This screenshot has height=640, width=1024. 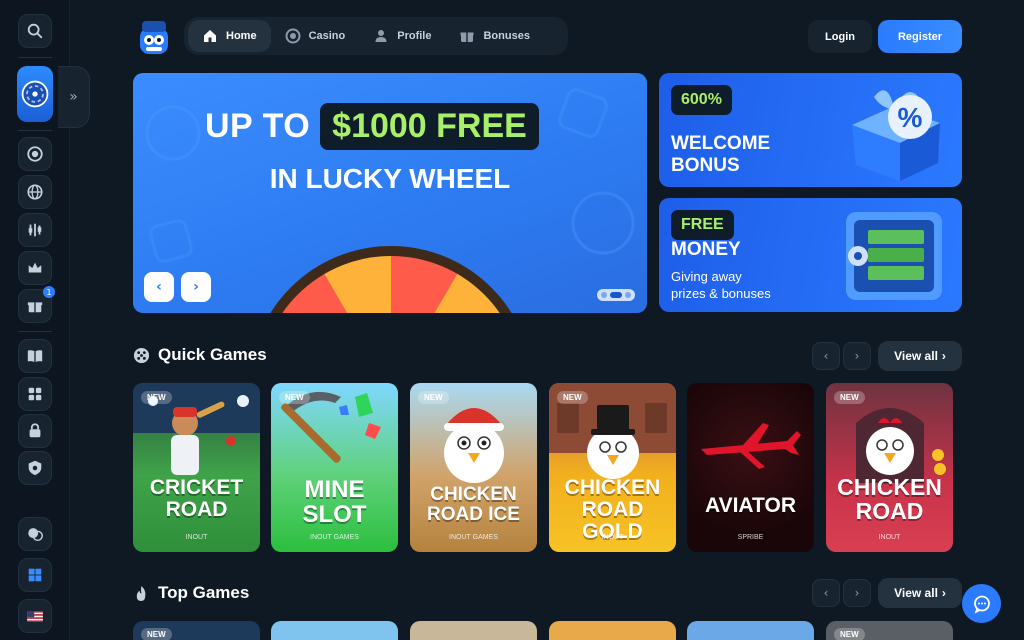 I want to click on hero-headline-amount: $1000 FREE, so click(x=429, y=126).